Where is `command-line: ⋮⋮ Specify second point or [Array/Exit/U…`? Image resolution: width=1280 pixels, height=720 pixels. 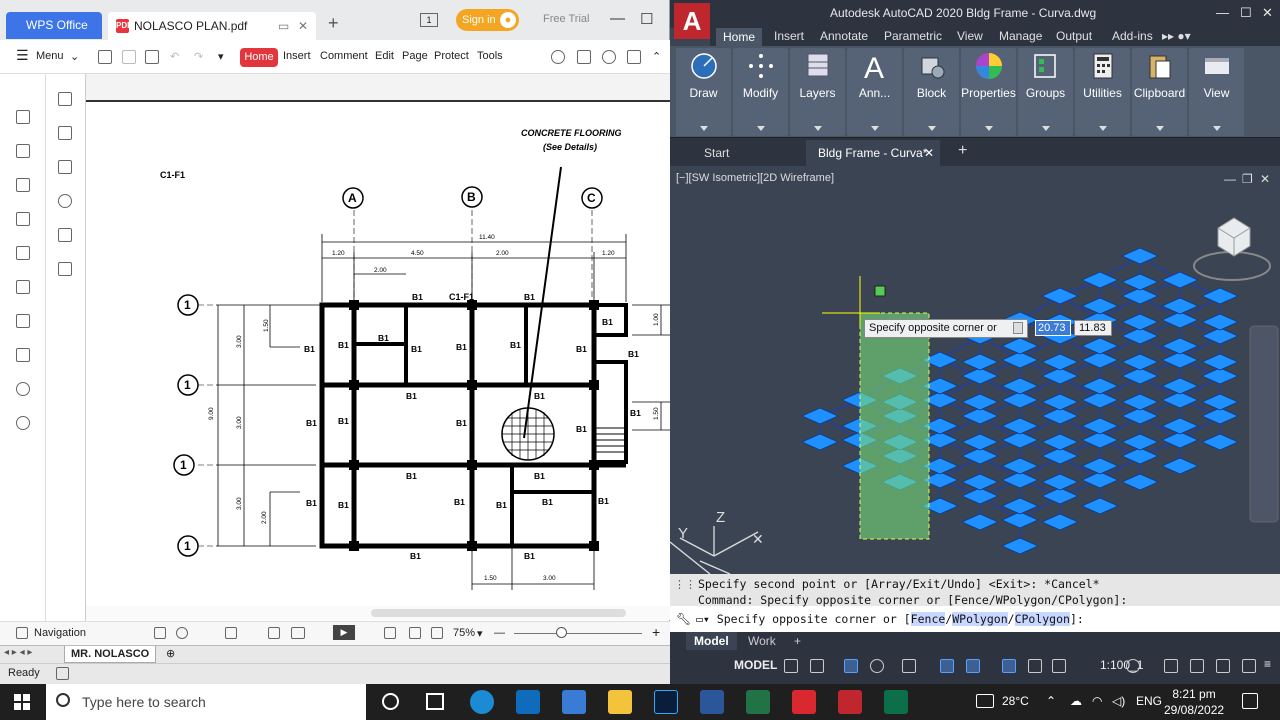 command-line: ⋮⋮ Specify second point or [Array/Exit/U… is located at coordinates (975, 603).